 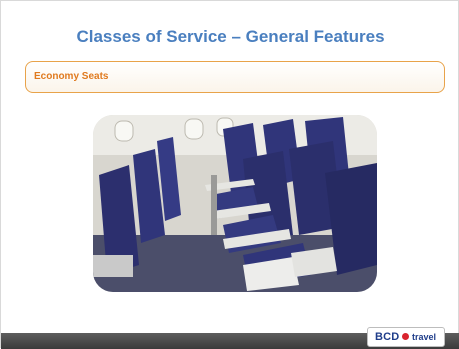 I want to click on logo-dot-icon, so click(x=405, y=336).